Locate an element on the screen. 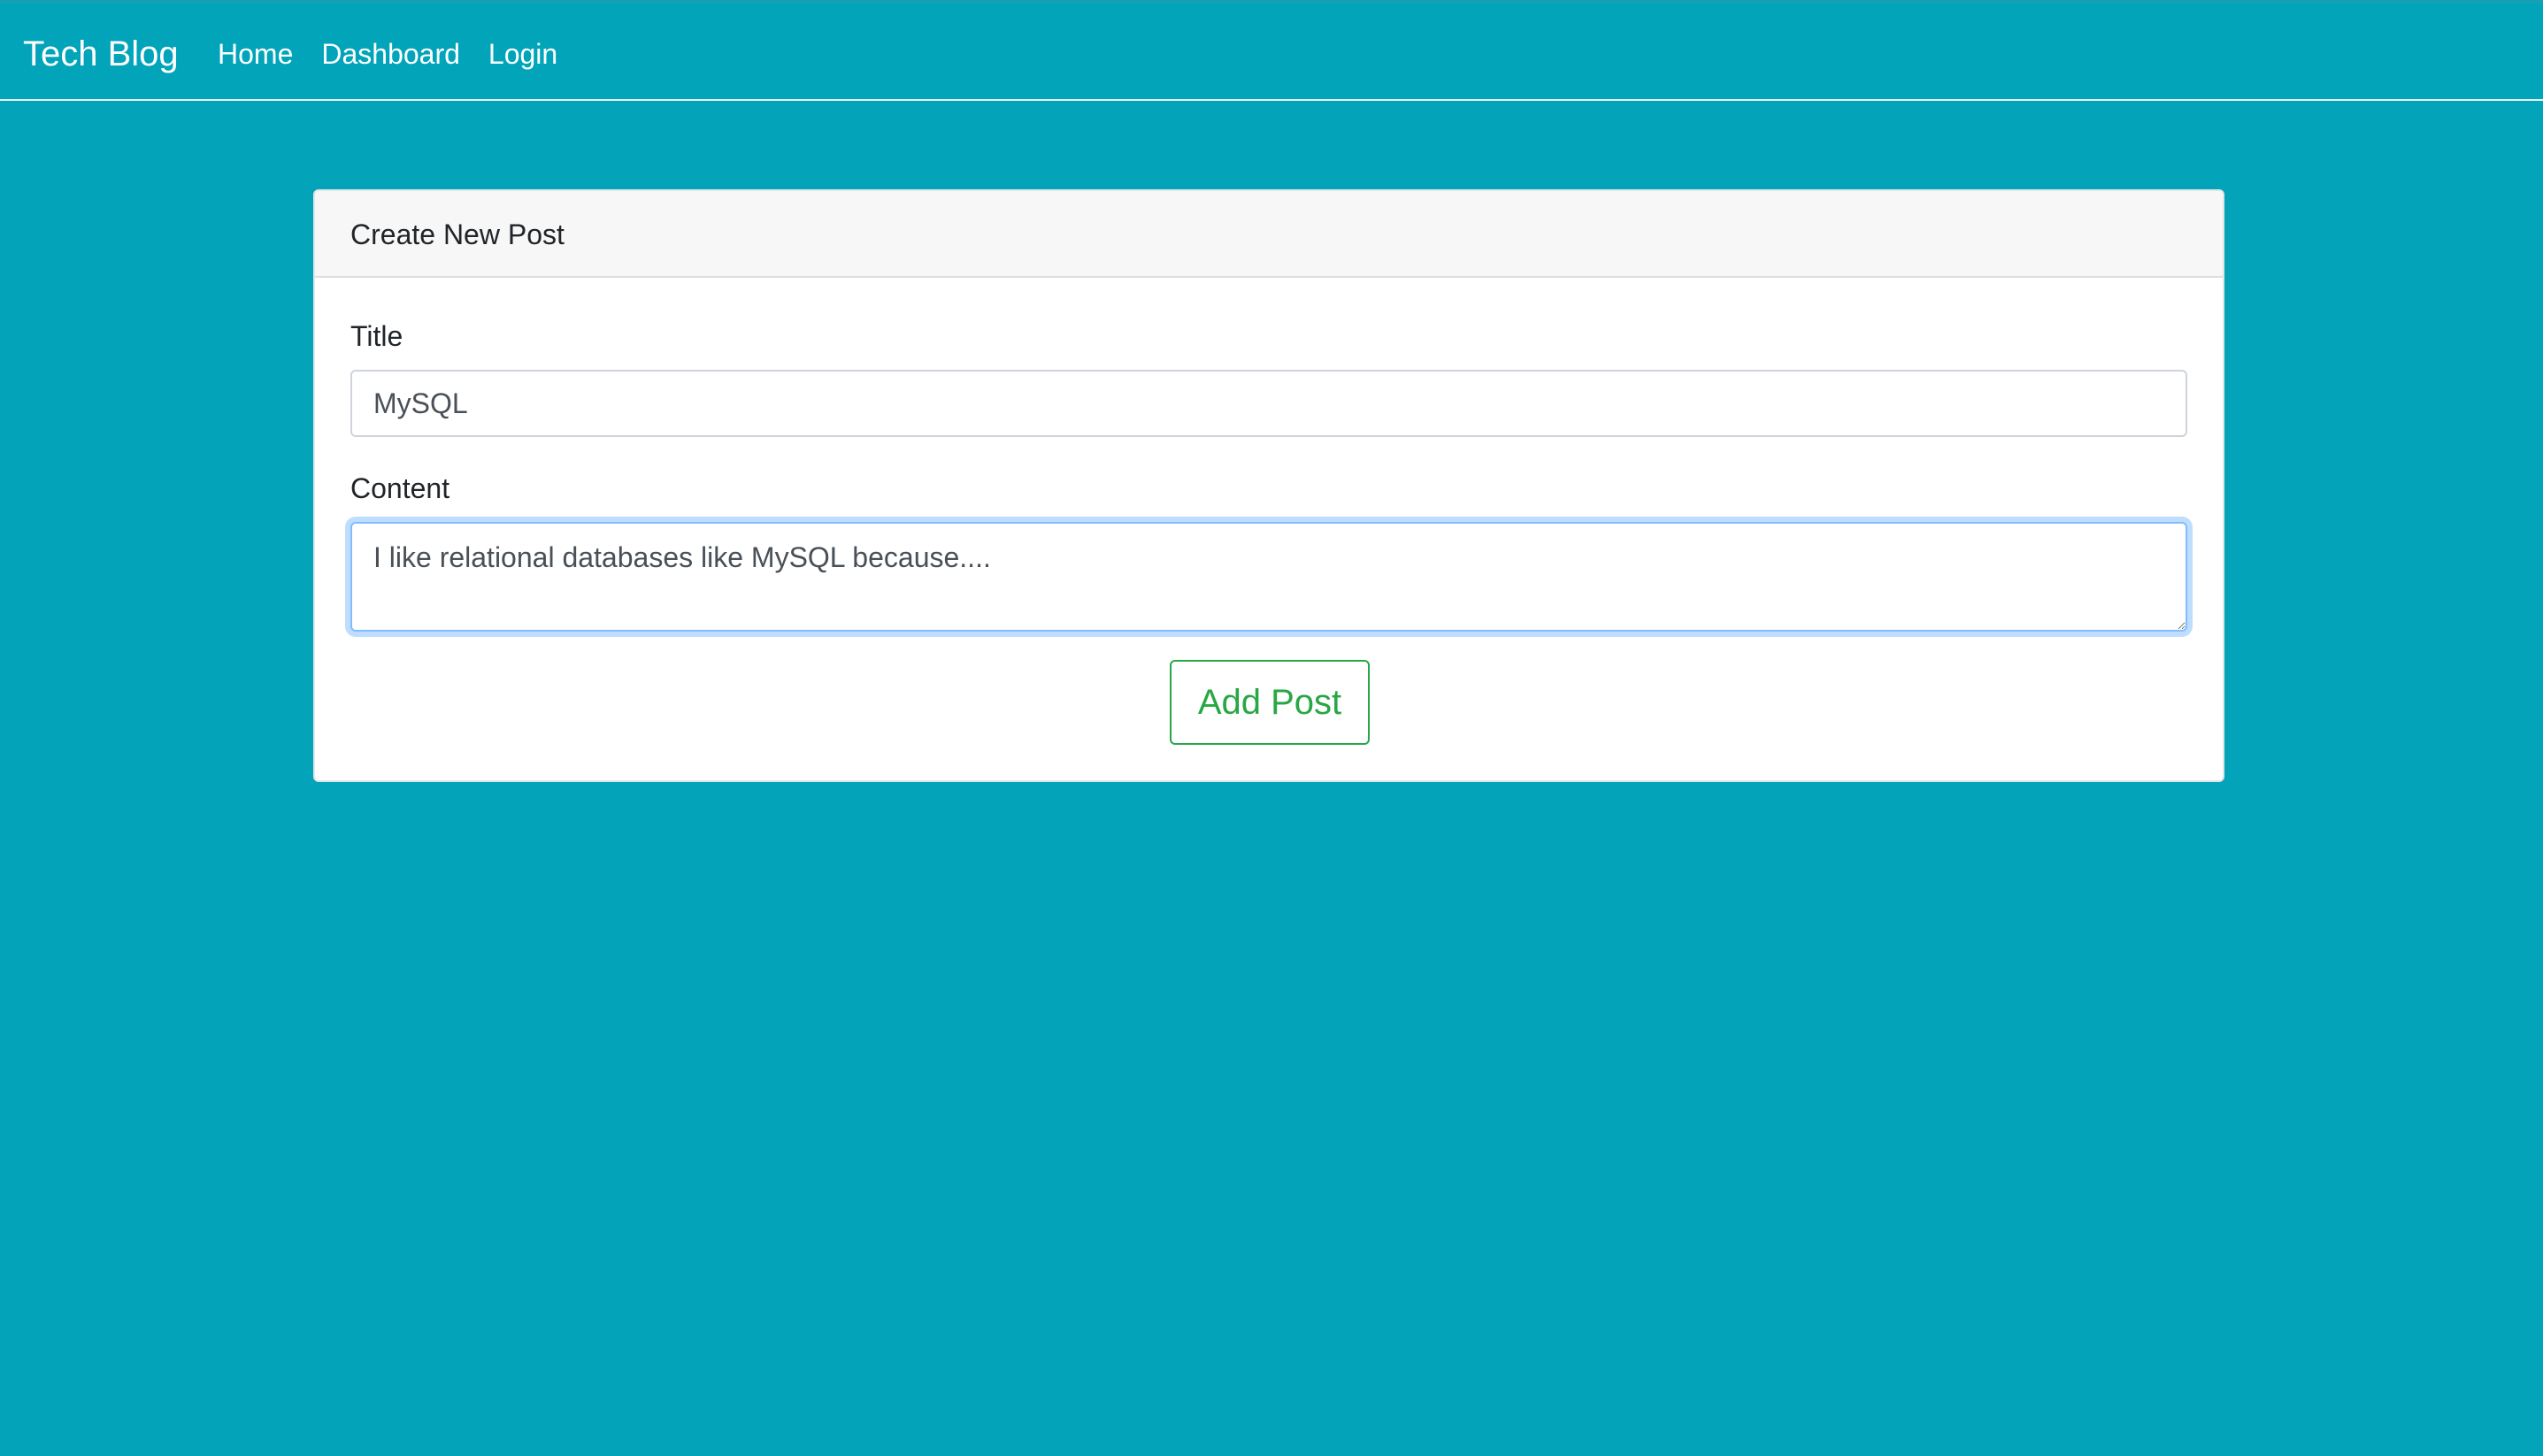  content-label: Content is located at coordinates (400, 488).